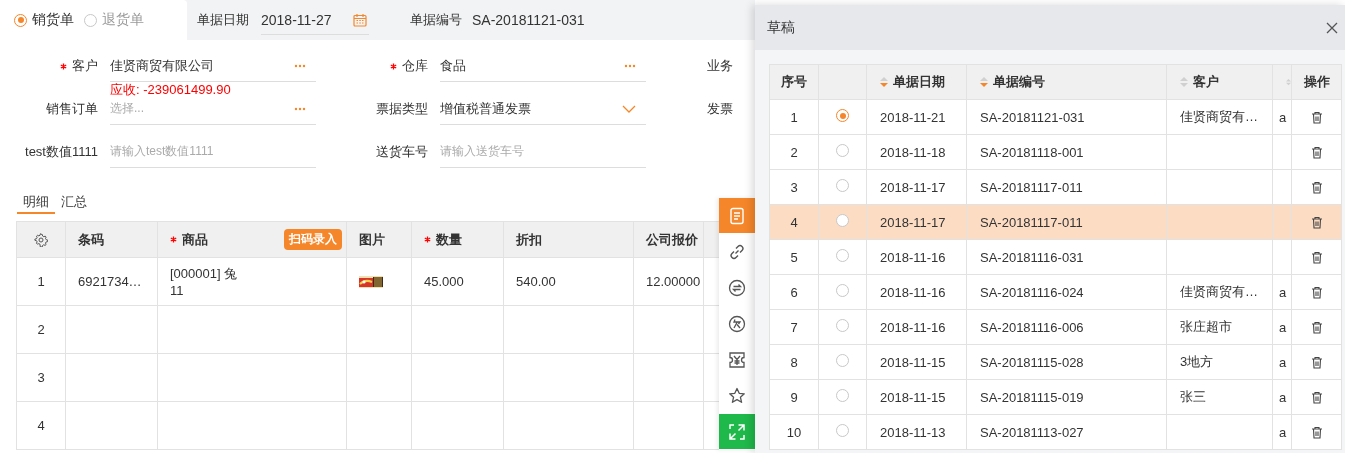 The width and height of the screenshot is (1345, 453). What do you see at coordinates (91, 239) in the screenshot?
I see `column-header: 条码` at bounding box center [91, 239].